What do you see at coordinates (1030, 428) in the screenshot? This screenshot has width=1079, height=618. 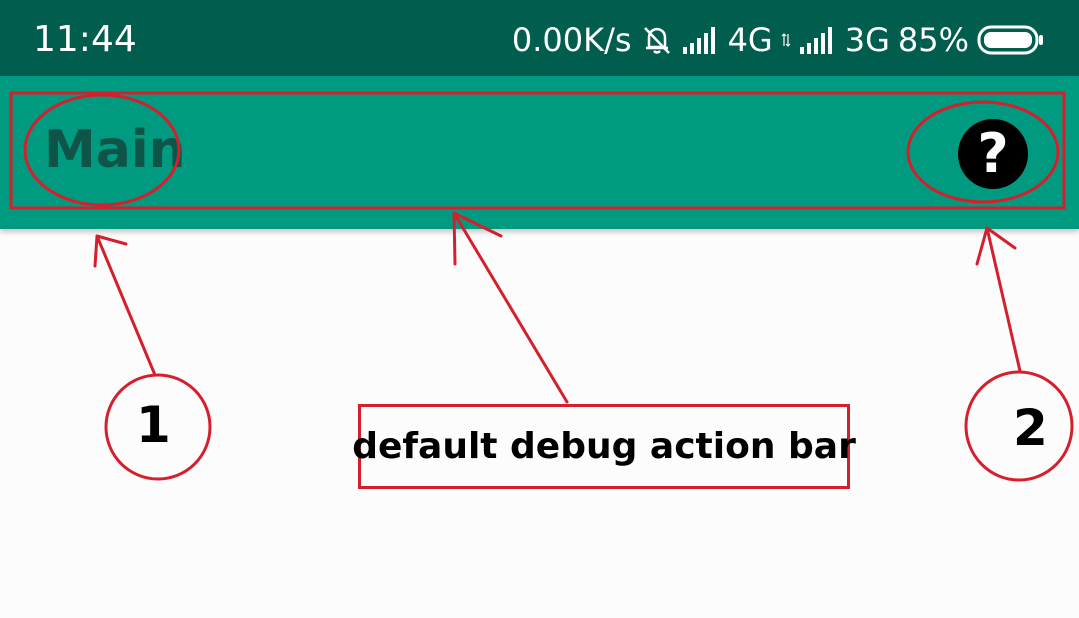 I see `annotation-marker-2: 2` at bounding box center [1030, 428].